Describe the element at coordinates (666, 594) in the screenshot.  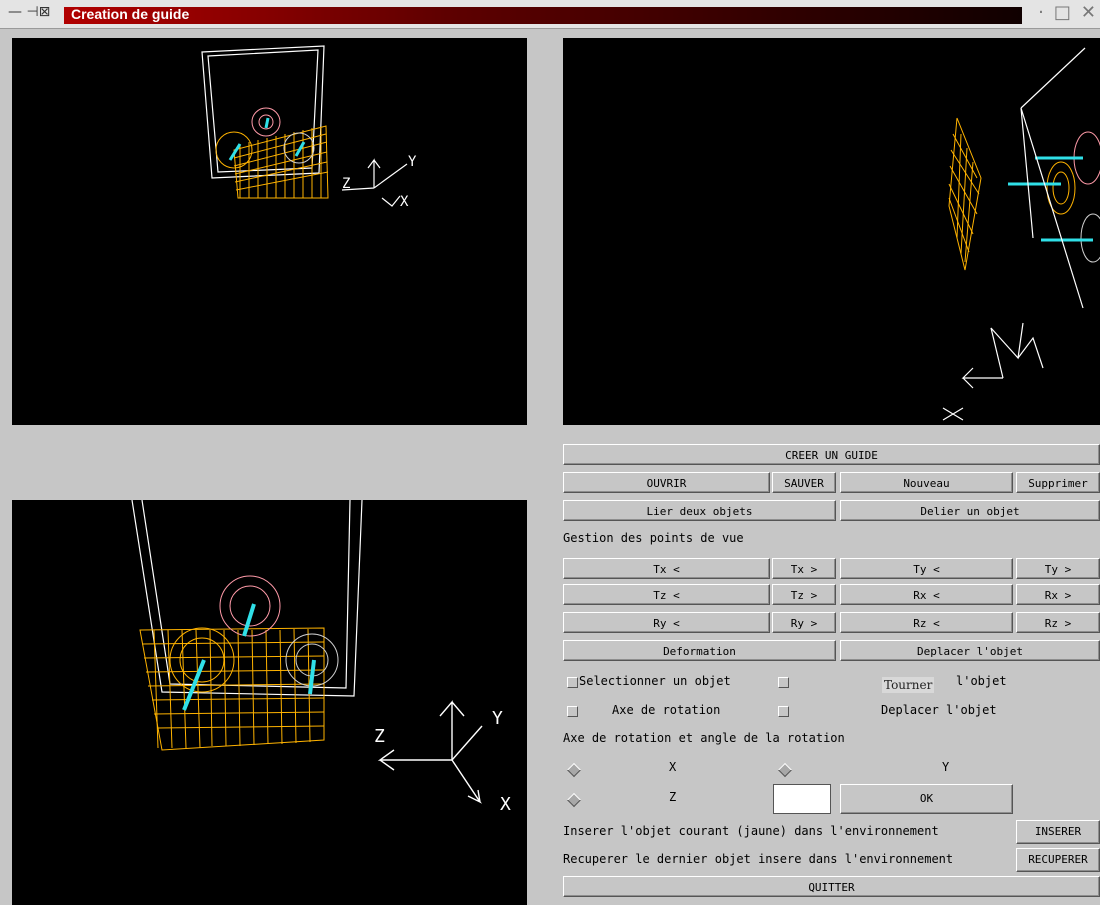
I see `tz-minus-button: Tz <` at that location.